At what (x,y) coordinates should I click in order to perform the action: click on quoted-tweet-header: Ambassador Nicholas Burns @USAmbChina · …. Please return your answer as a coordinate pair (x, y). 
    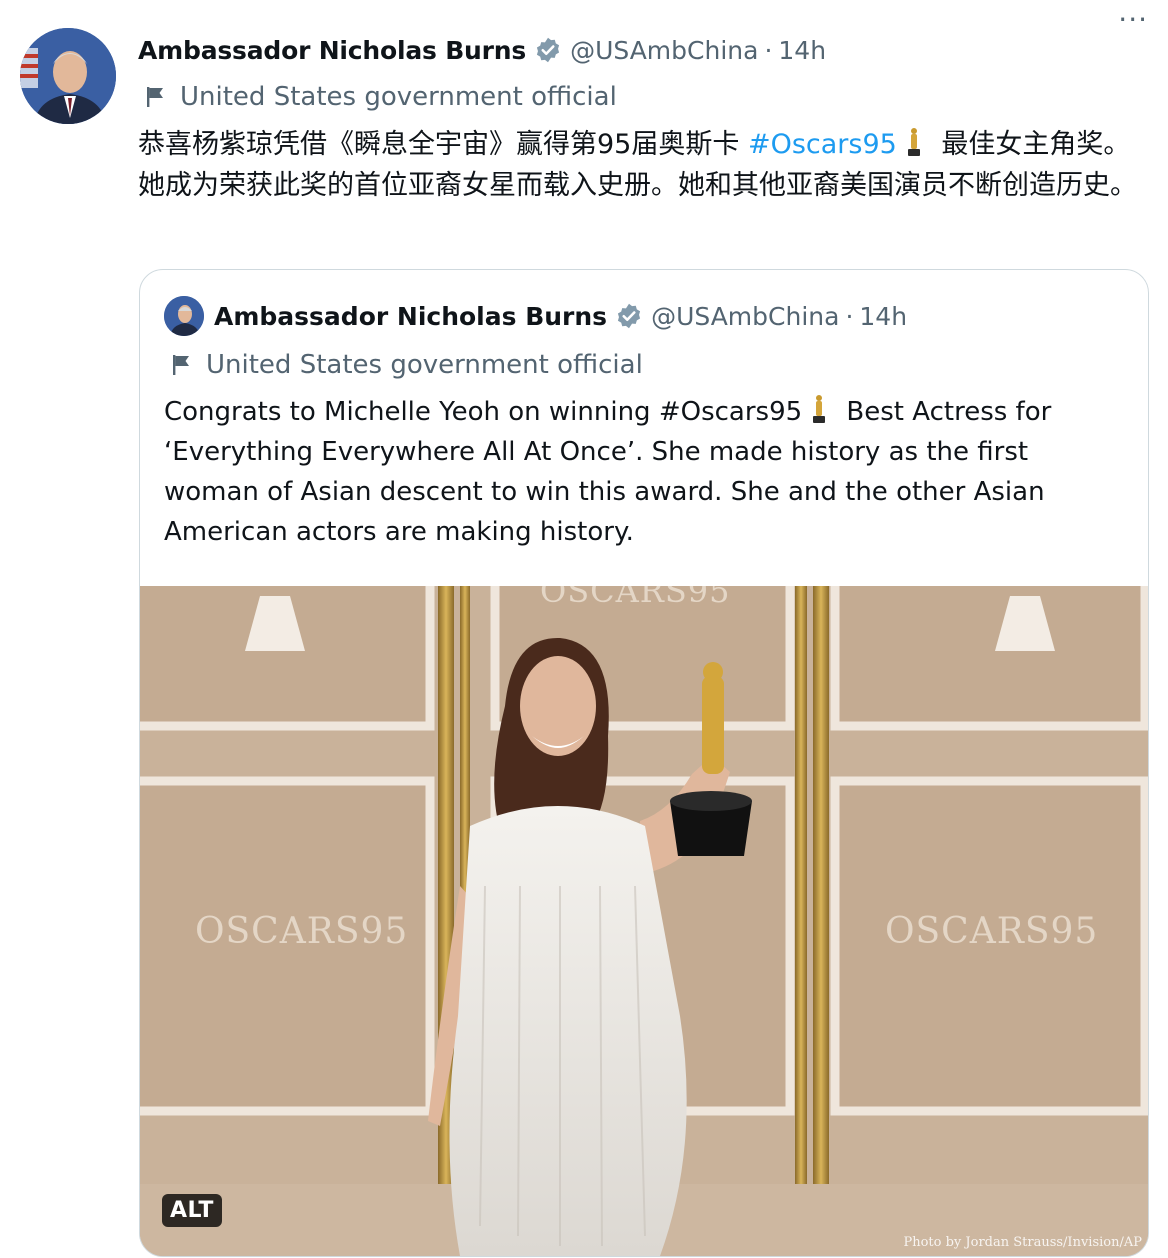
    Looking at the image, I should click on (560, 316).